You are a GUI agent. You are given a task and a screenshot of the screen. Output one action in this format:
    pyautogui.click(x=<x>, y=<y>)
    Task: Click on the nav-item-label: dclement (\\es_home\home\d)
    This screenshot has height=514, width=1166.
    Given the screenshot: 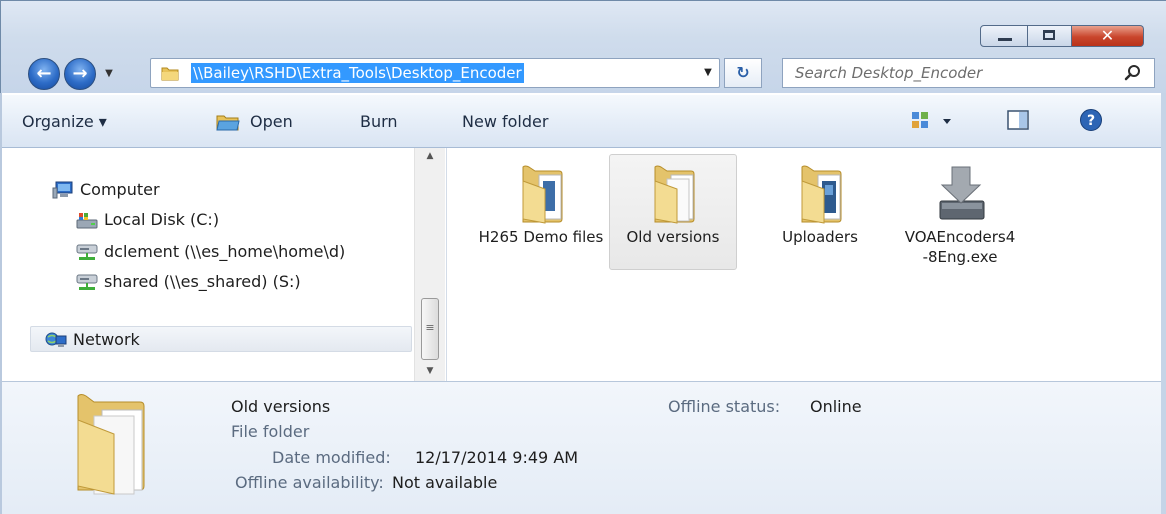 What is the action you would take?
    pyautogui.click(x=225, y=251)
    